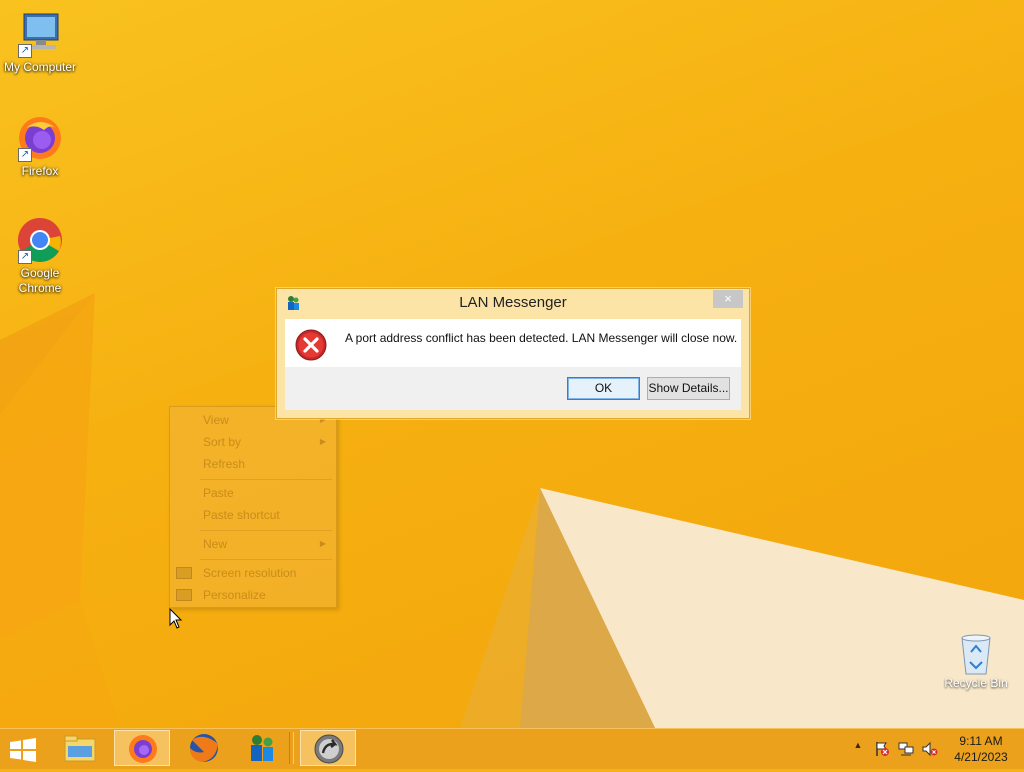  What do you see at coordinates (215, 544) in the screenshot?
I see `ctx-item-new: New` at bounding box center [215, 544].